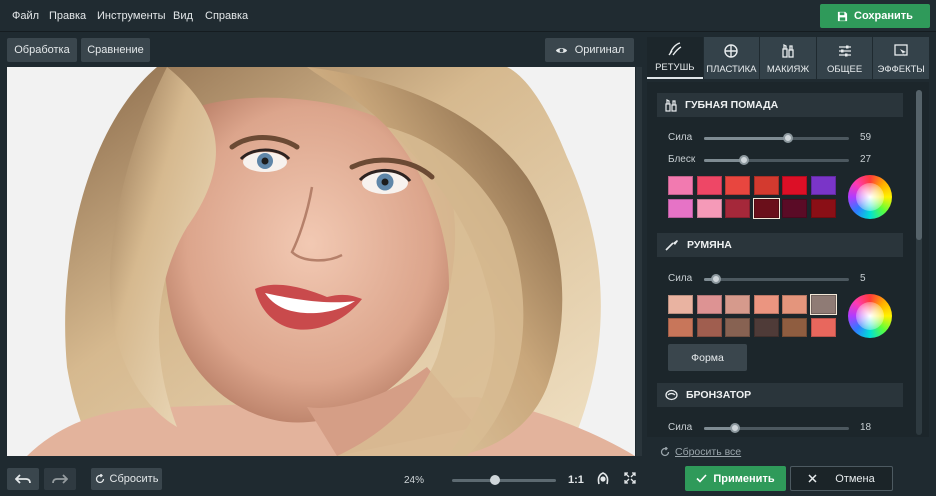  What do you see at coordinates (735, 478) in the screenshot?
I see `apply-button: Применить` at bounding box center [735, 478].